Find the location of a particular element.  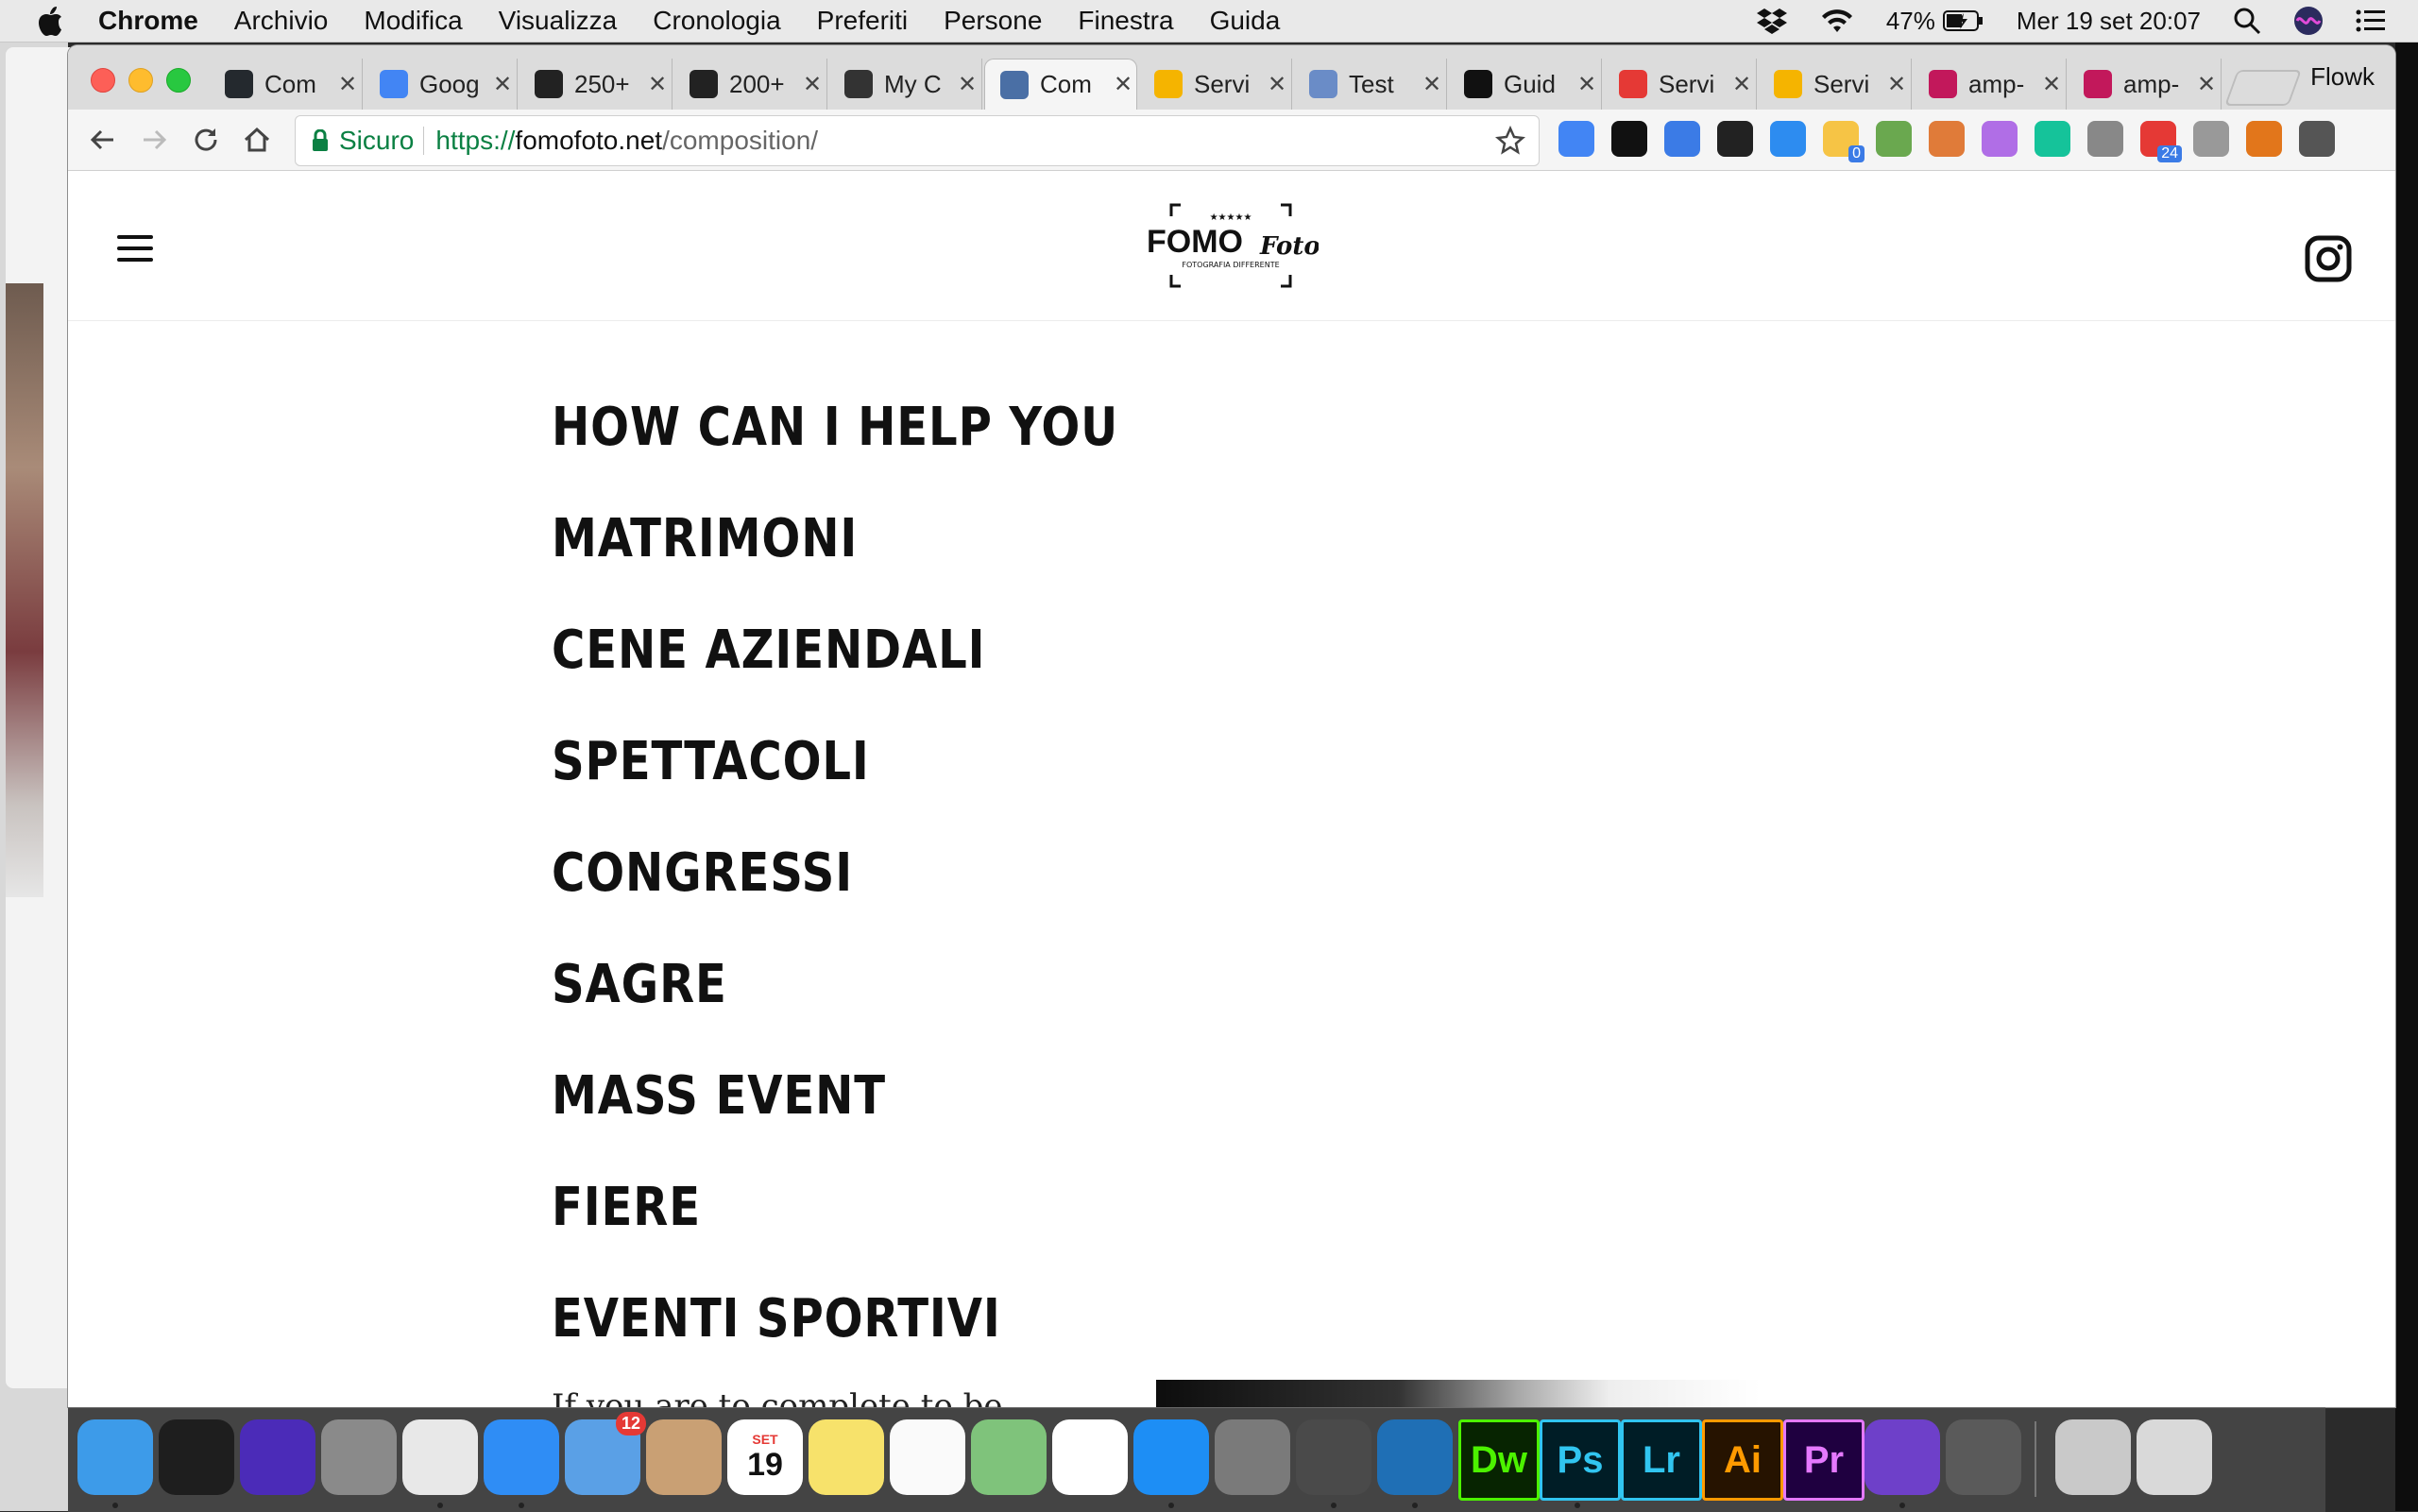

shape-icon is located at coordinates (2000, 139).